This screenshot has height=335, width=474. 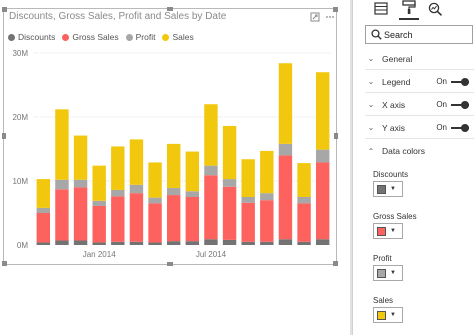 I want to click on search-input, so click(x=425, y=34).